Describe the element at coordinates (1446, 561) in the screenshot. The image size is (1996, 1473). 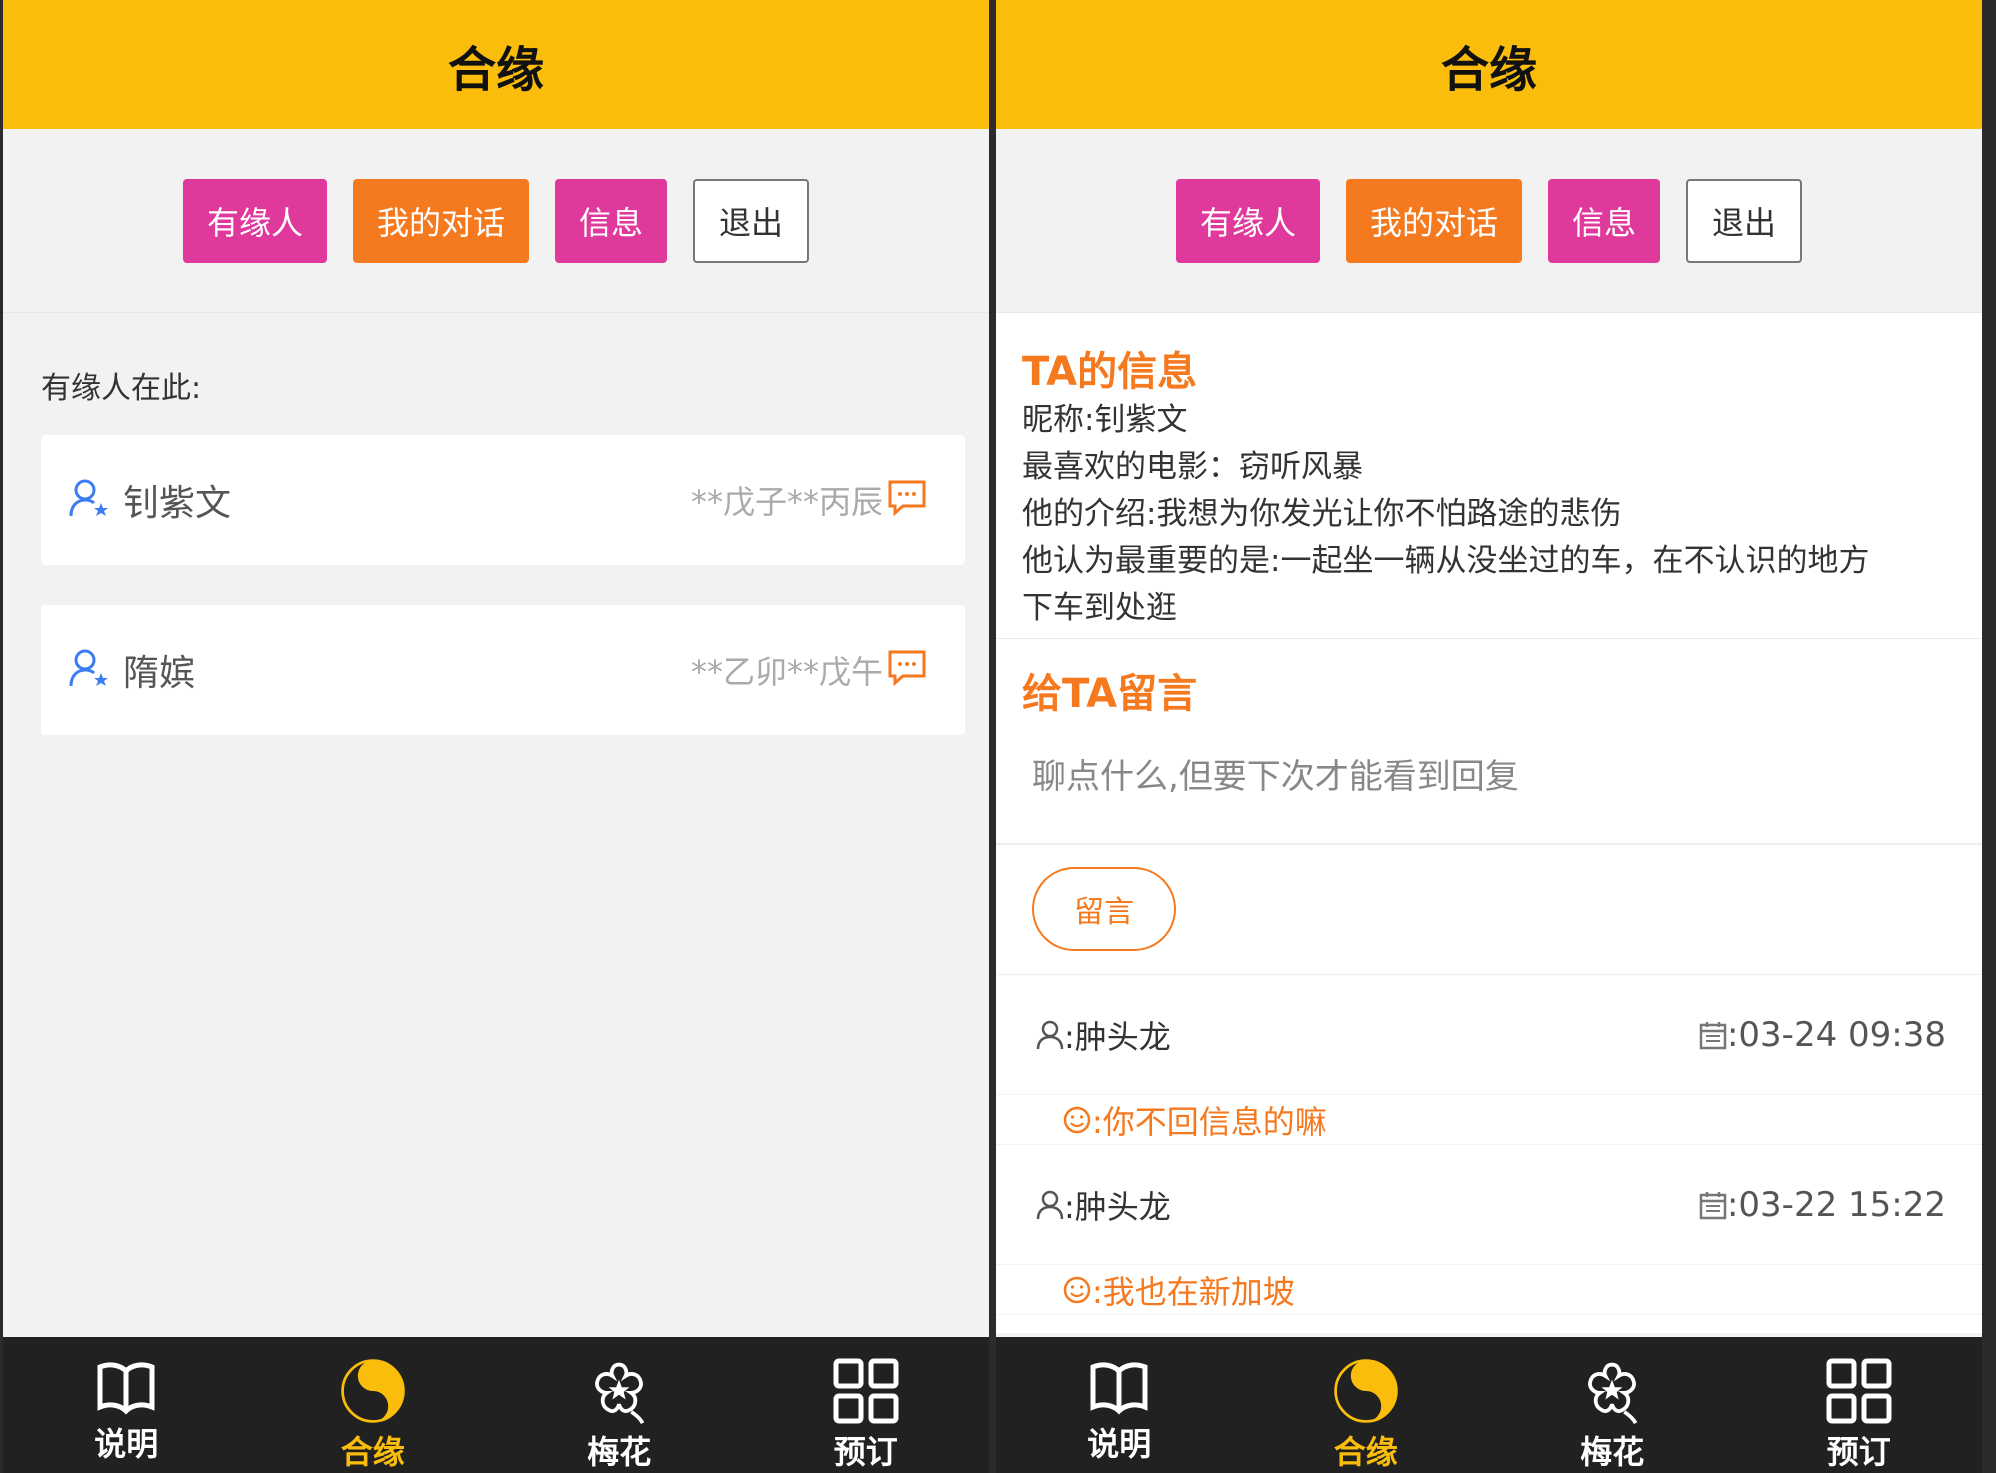
I see `info-important: 他认为最重要的是:一起坐一辆从没坐过的车，在不认识的地方` at that location.